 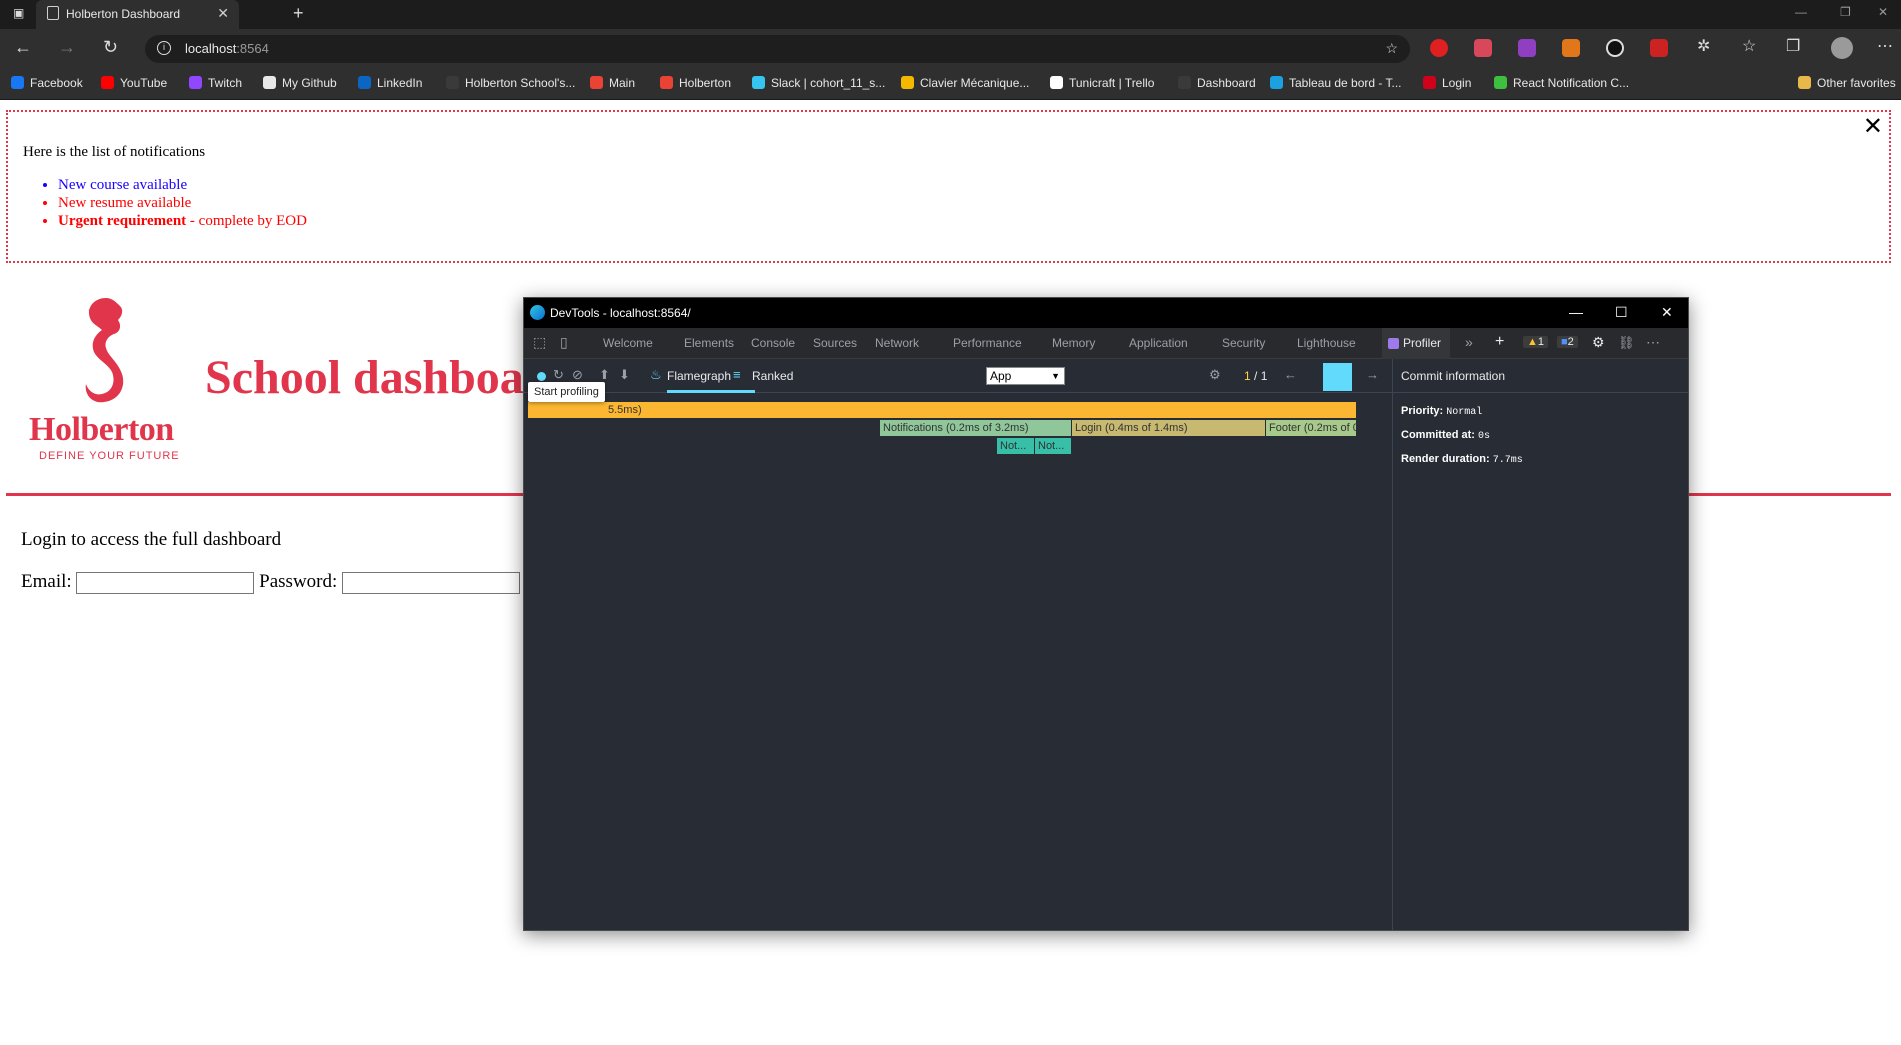 I want to click on load-profile-icon: ⬆, so click(x=604, y=375).